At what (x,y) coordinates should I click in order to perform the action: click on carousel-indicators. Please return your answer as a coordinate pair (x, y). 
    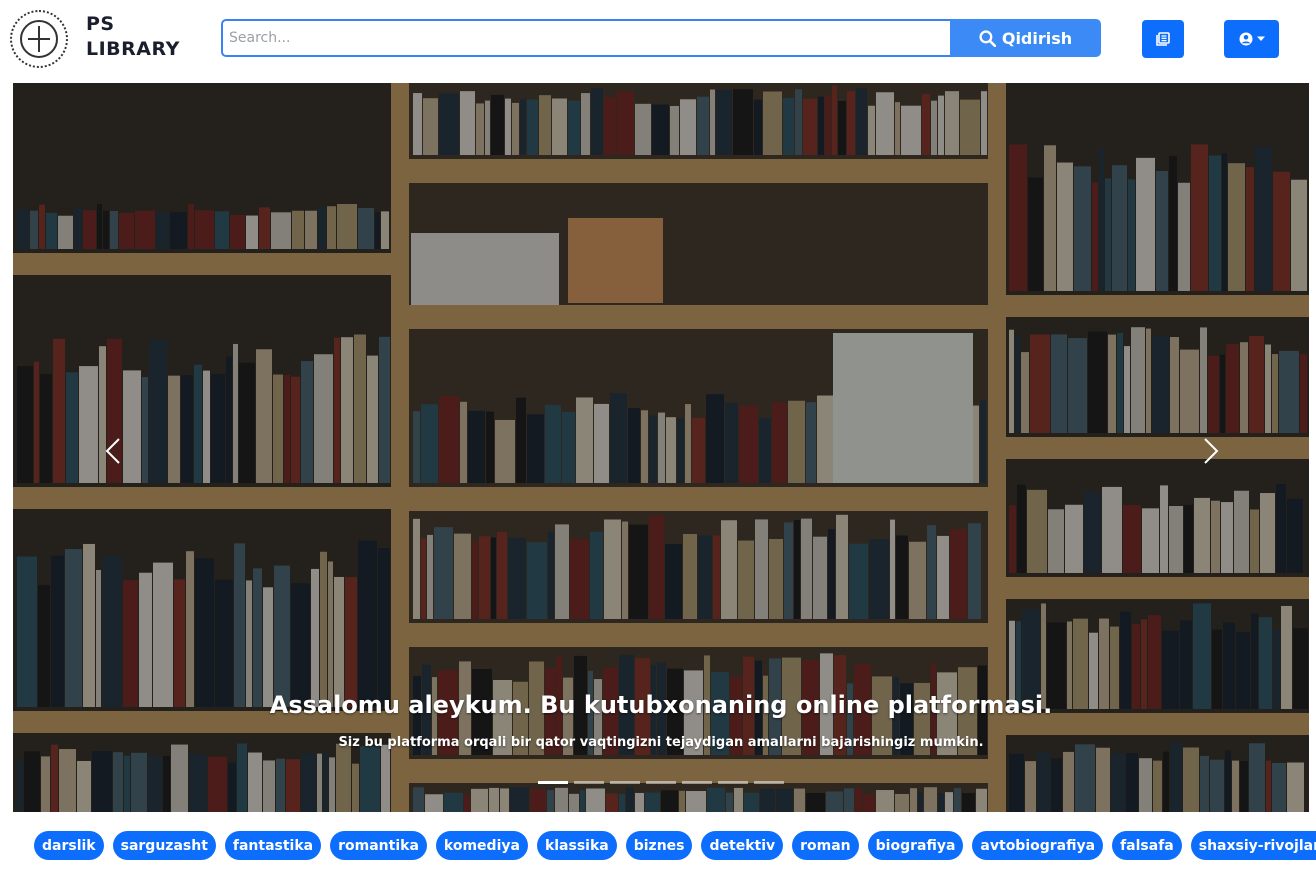
    Looking at the image, I should click on (661, 782).